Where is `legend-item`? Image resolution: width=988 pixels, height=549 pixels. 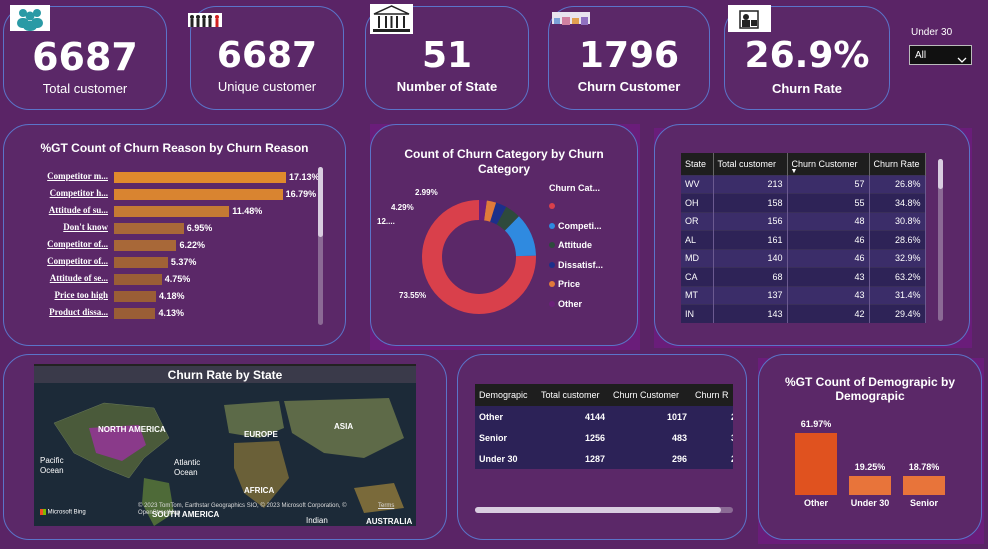 legend-item is located at coordinates (553, 206).